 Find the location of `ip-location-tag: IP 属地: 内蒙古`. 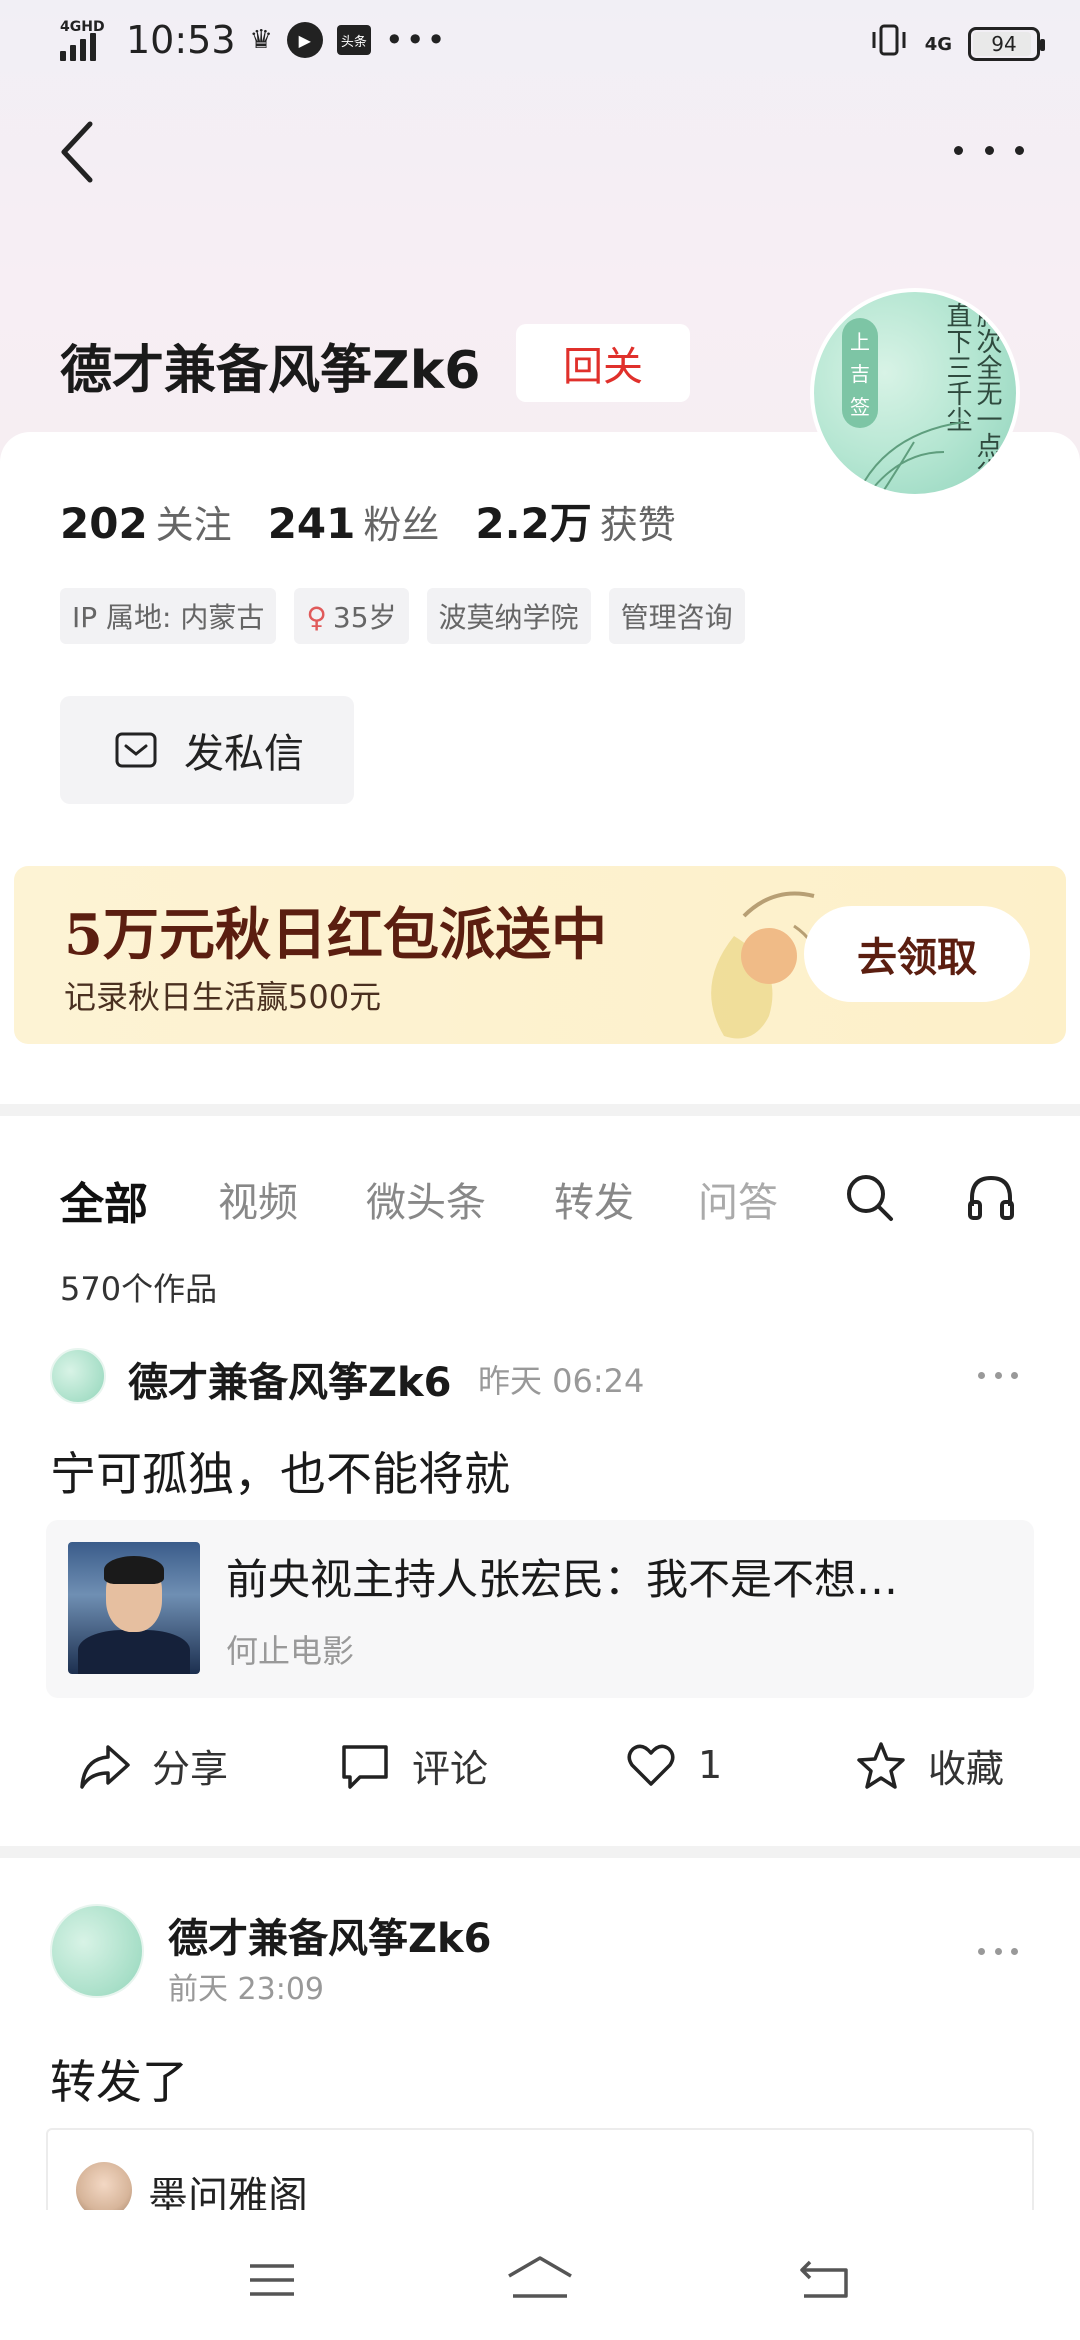

ip-location-tag: IP 属地: 内蒙古 is located at coordinates (168, 616).